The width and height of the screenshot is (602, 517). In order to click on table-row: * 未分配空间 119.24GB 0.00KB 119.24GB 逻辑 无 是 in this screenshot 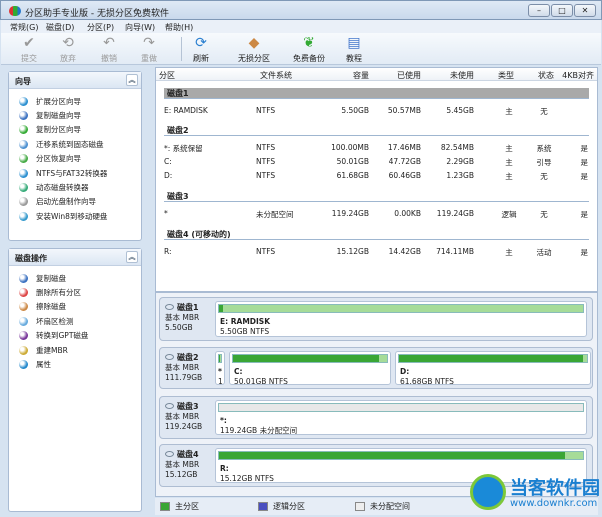, I will do `click(376, 214)`.